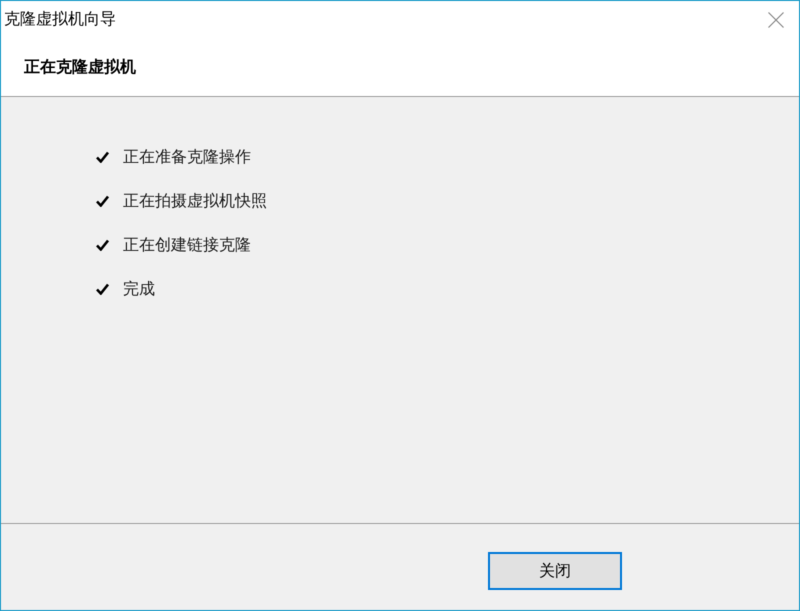 This screenshot has width=800, height=611. What do you see at coordinates (80, 67) in the screenshot?
I see `page-heading: 正在克隆虚拟机` at bounding box center [80, 67].